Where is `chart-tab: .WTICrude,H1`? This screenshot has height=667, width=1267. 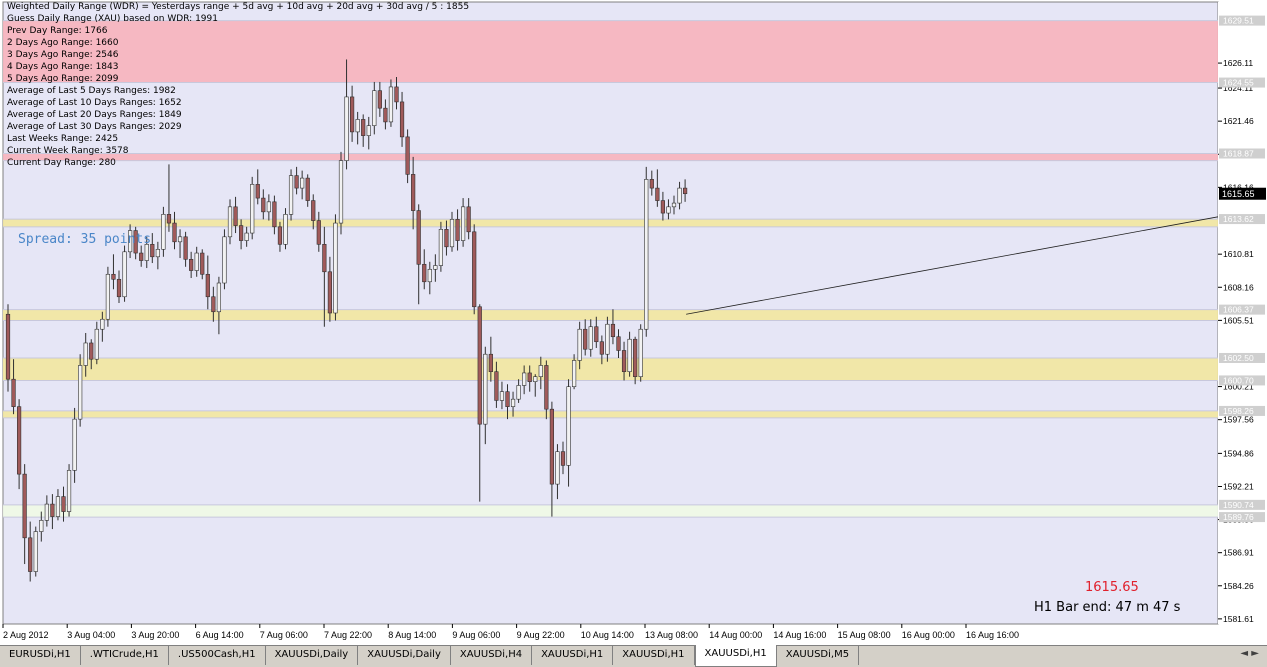
chart-tab: .WTICrude,H1 is located at coordinates (125, 655).